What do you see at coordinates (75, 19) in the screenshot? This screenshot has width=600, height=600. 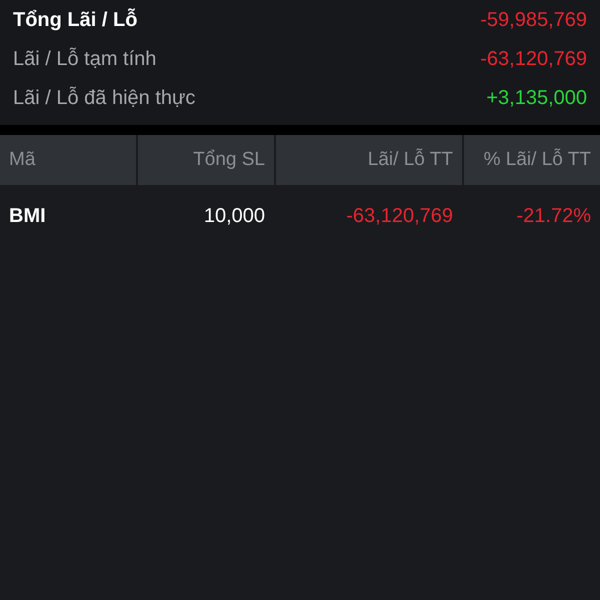 I see `summary-label: Tổng Lãi / Lỗ` at bounding box center [75, 19].